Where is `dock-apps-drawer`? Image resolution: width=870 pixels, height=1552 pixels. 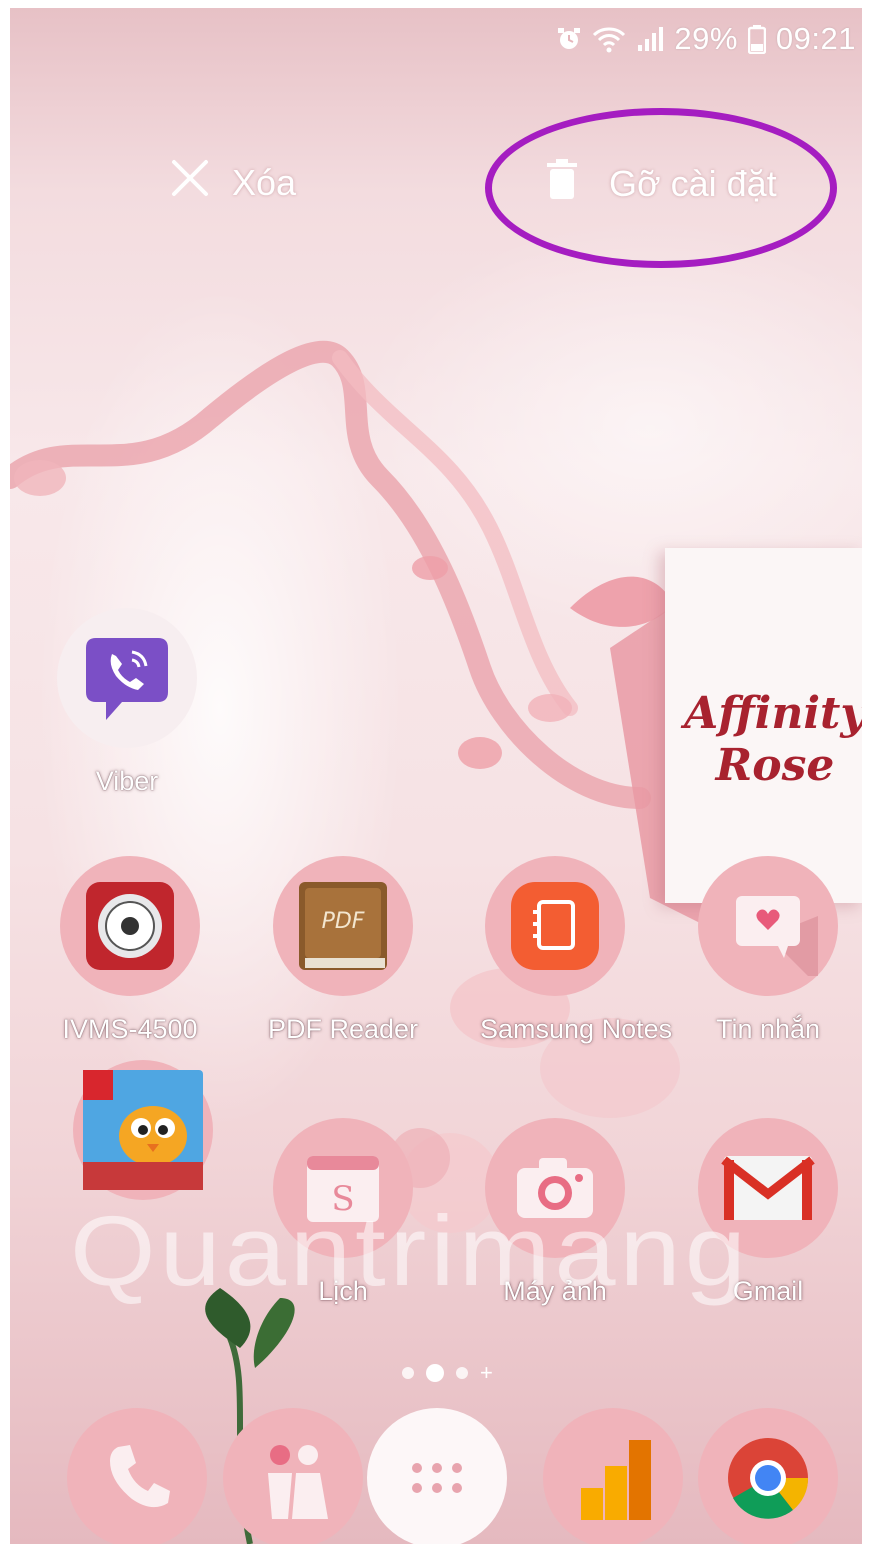
dock-apps-drawer is located at coordinates (437, 1476).